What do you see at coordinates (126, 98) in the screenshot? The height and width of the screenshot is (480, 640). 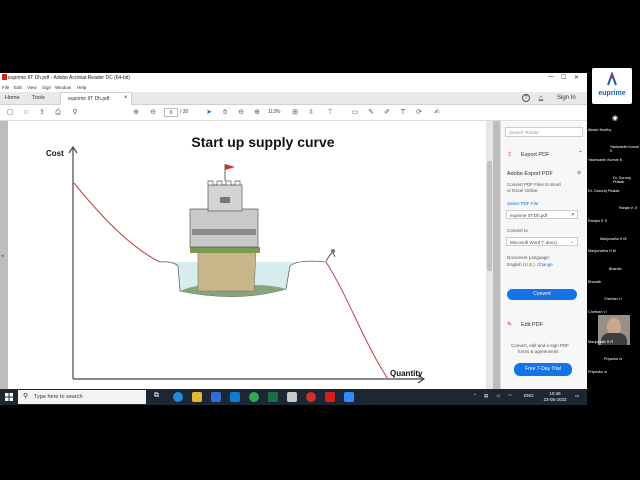 I see `close-tab-icon: ×` at bounding box center [126, 98].